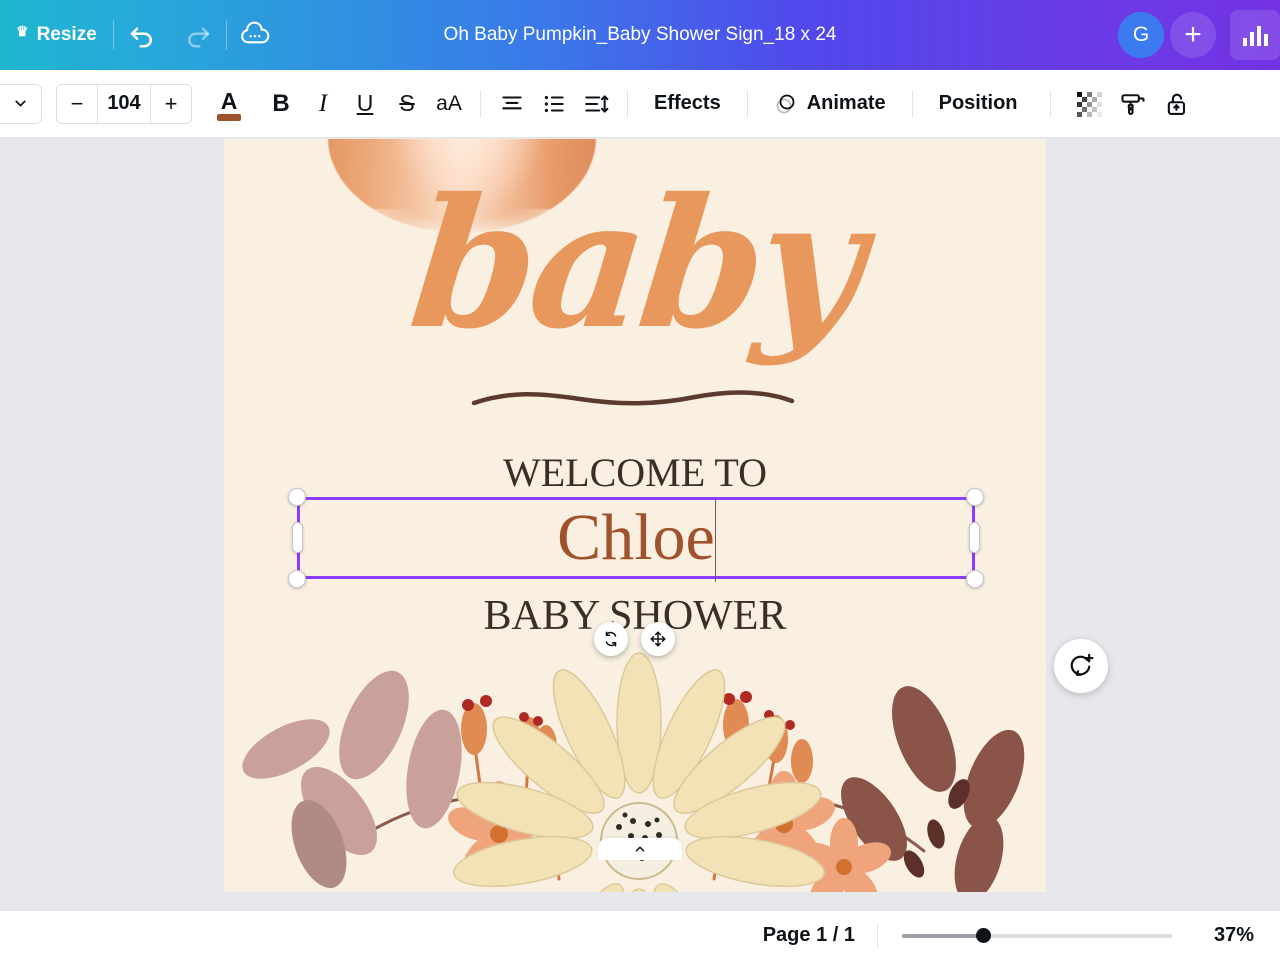  I want to click on top-bar-right-group: G +, so click(1199, 35).